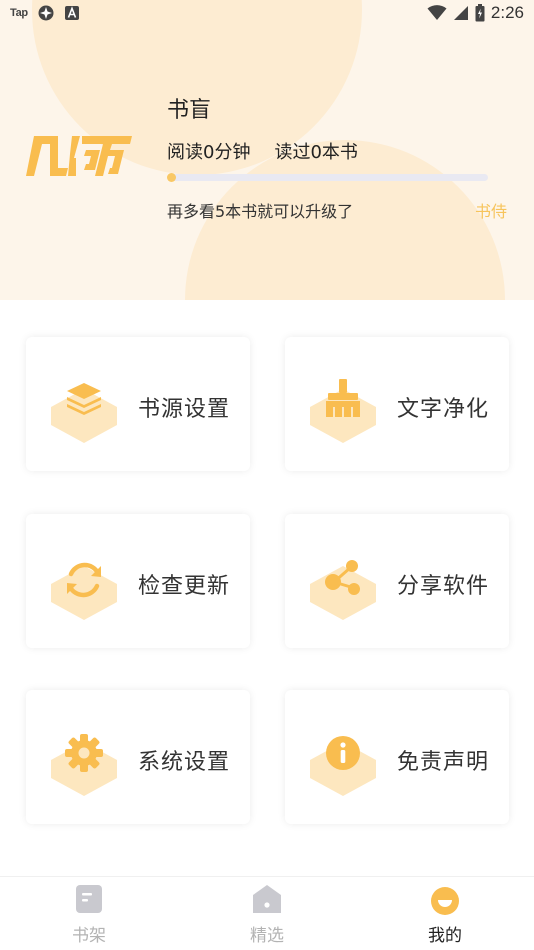 Image resolution: width=534 pixels, height=950 pixels. Describe the element at coordinates (267, 14) in the screenshot. I see `status-bar: Tap 2:26` at that location.